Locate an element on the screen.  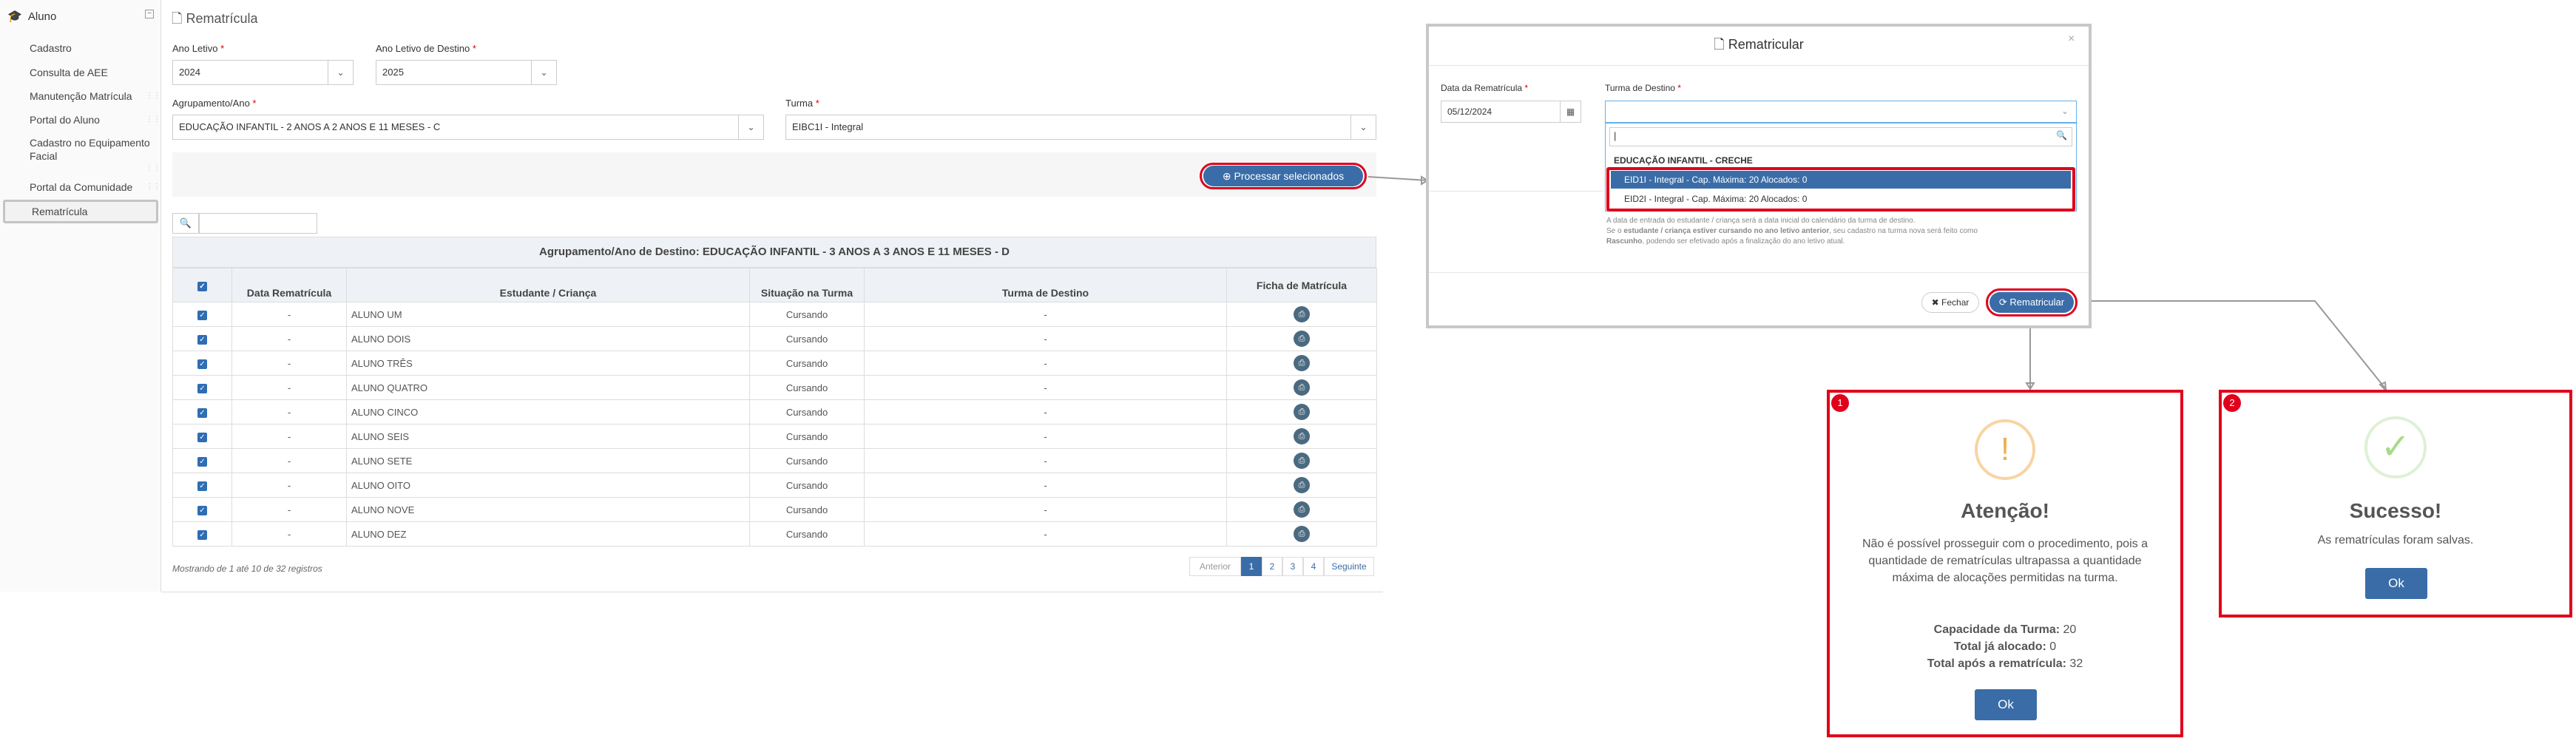
document-icon: 🗋 is located at coordinates (1719, 44).